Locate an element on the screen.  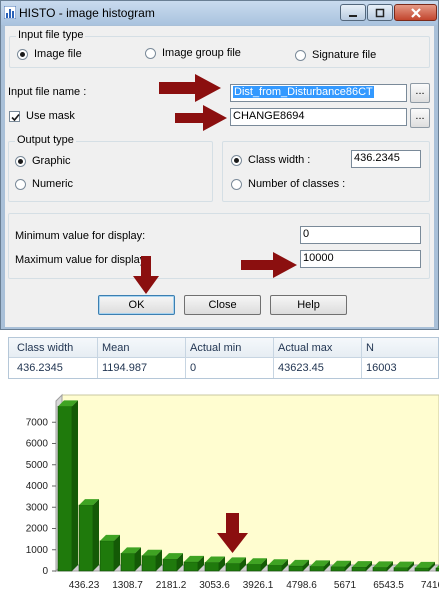
input-file-name-field: Dist_from_Disturbance86CT is located at coordinates (318, 93).